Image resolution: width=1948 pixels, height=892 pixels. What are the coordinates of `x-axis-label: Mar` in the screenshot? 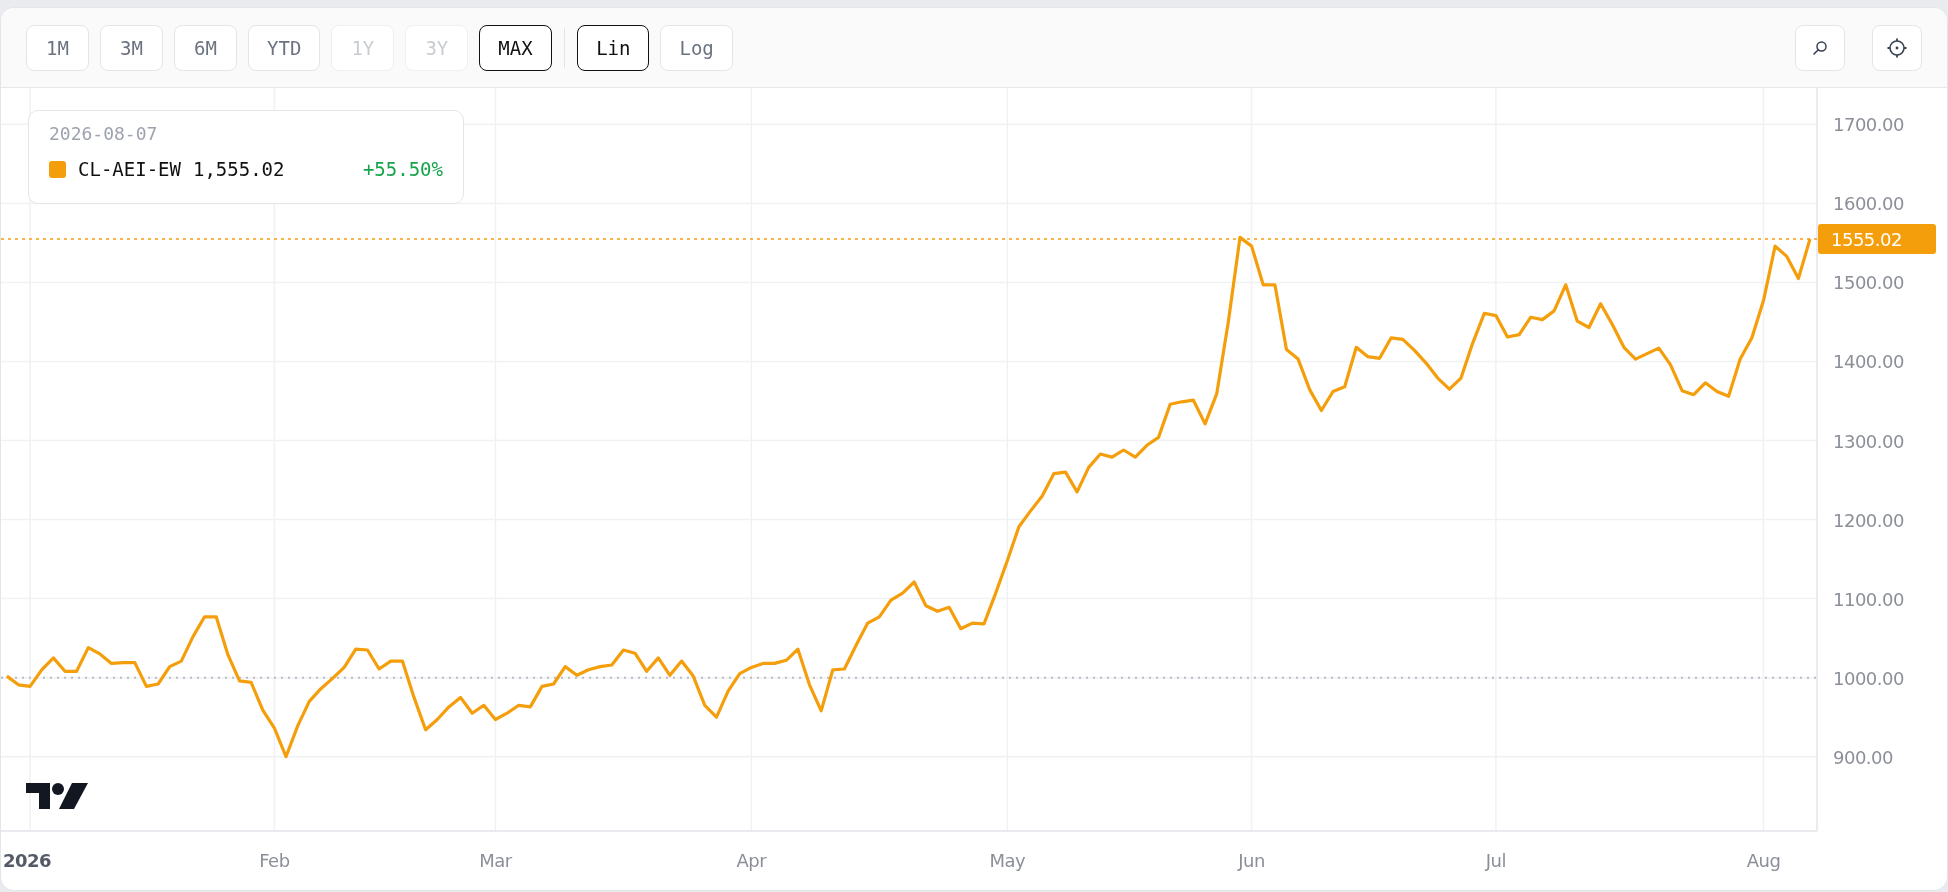 It's located at (495, 860).